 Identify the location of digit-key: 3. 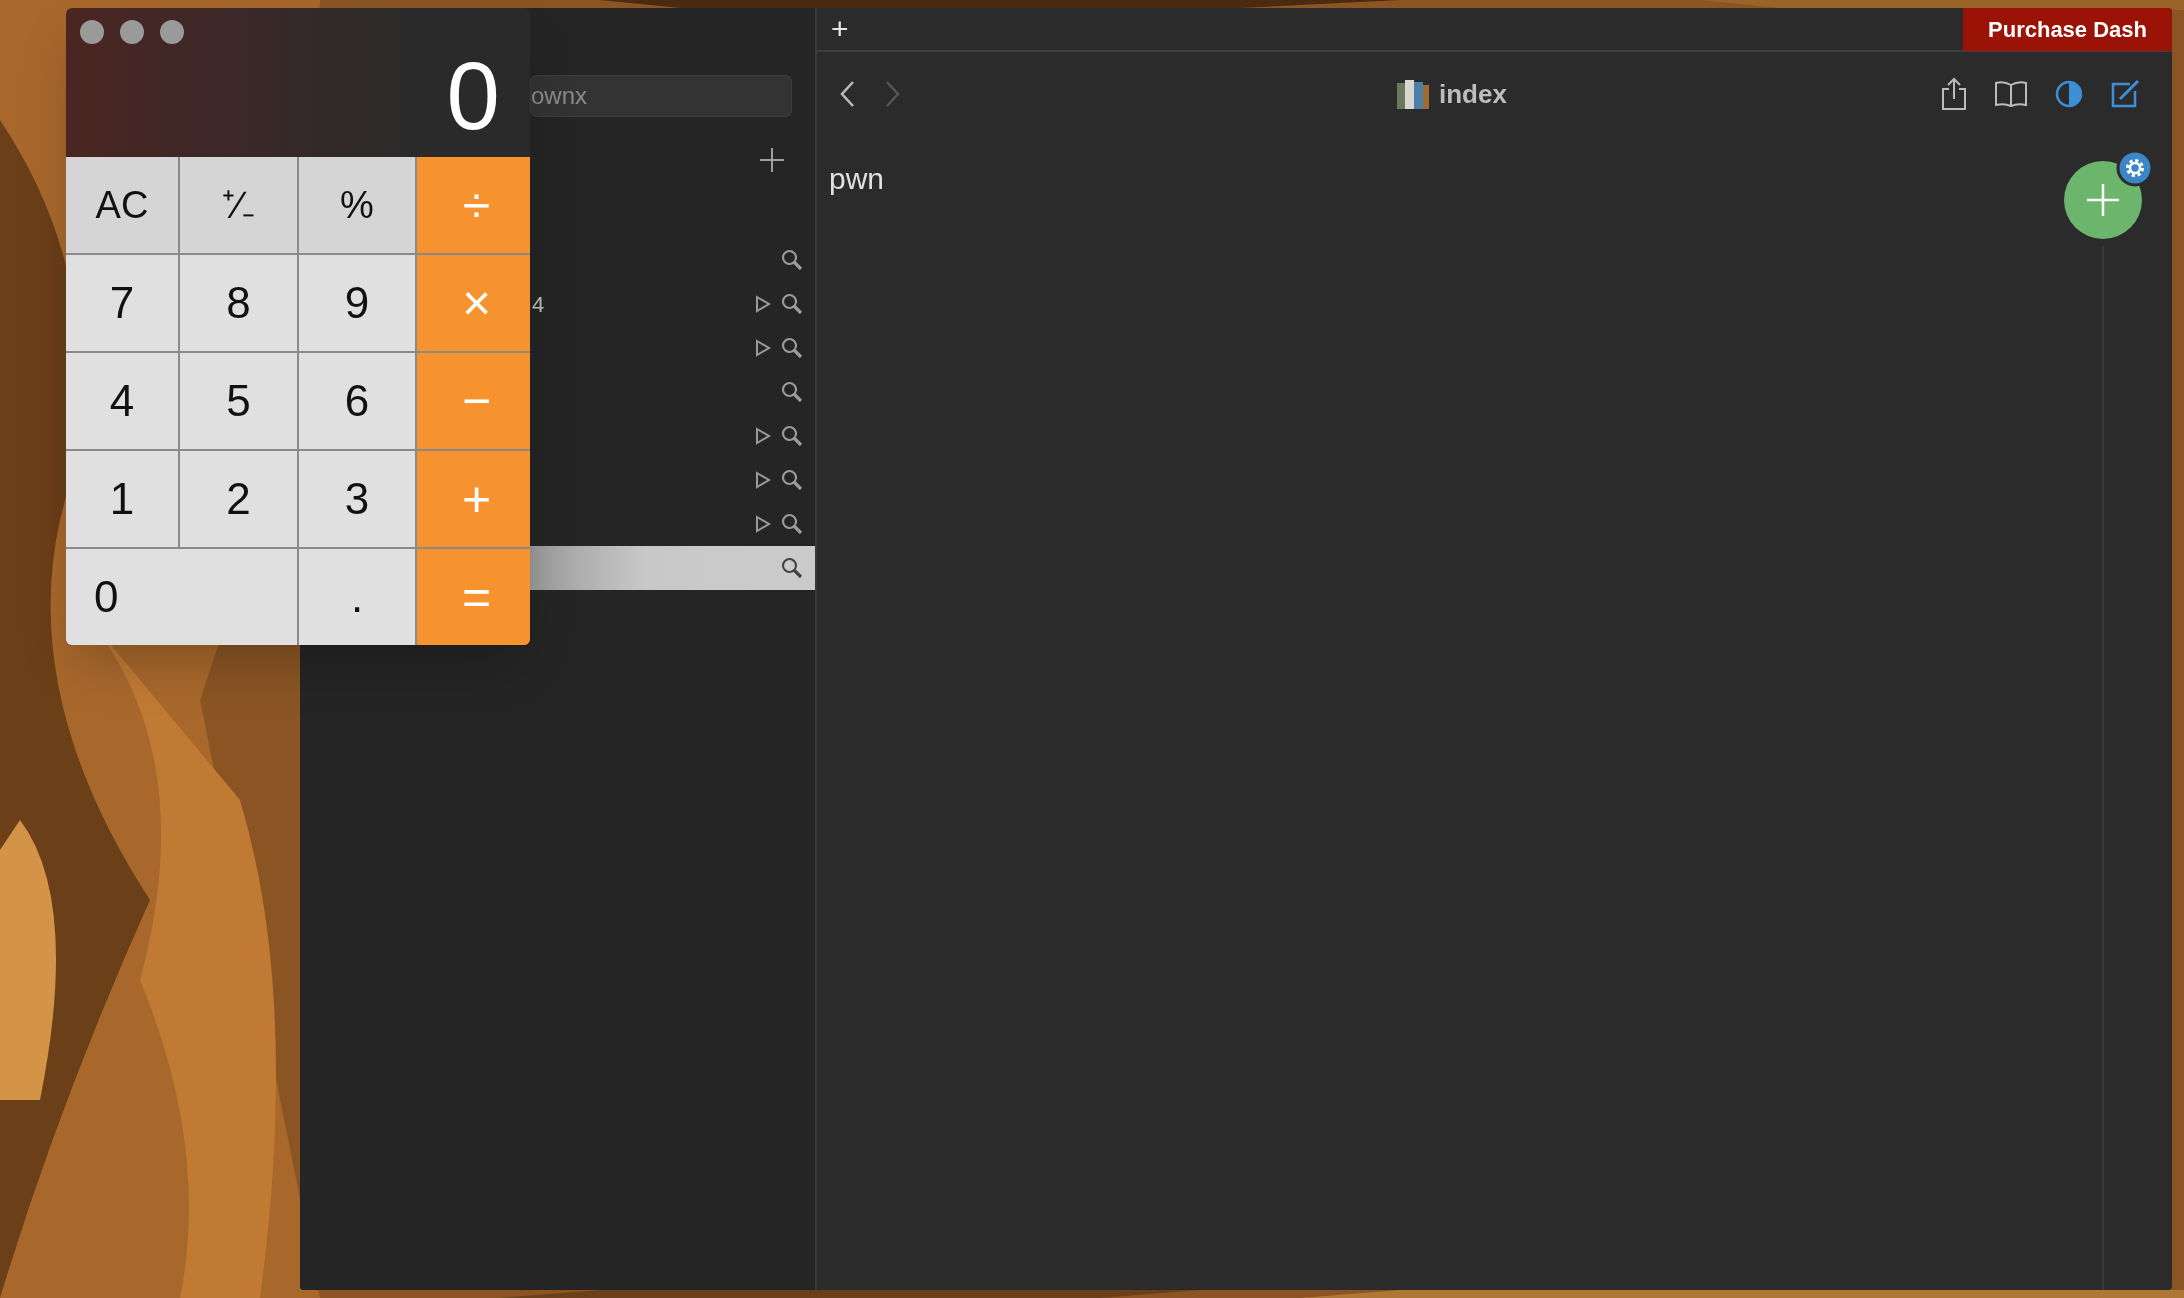
(357, 499).